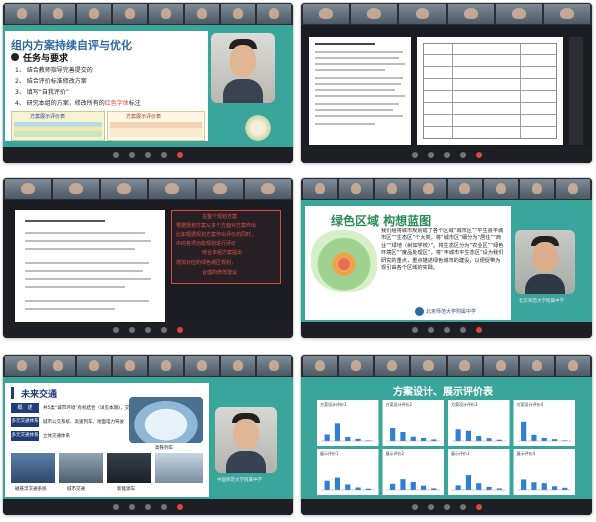  I want to click on shared-document-right, so click(490, 91).